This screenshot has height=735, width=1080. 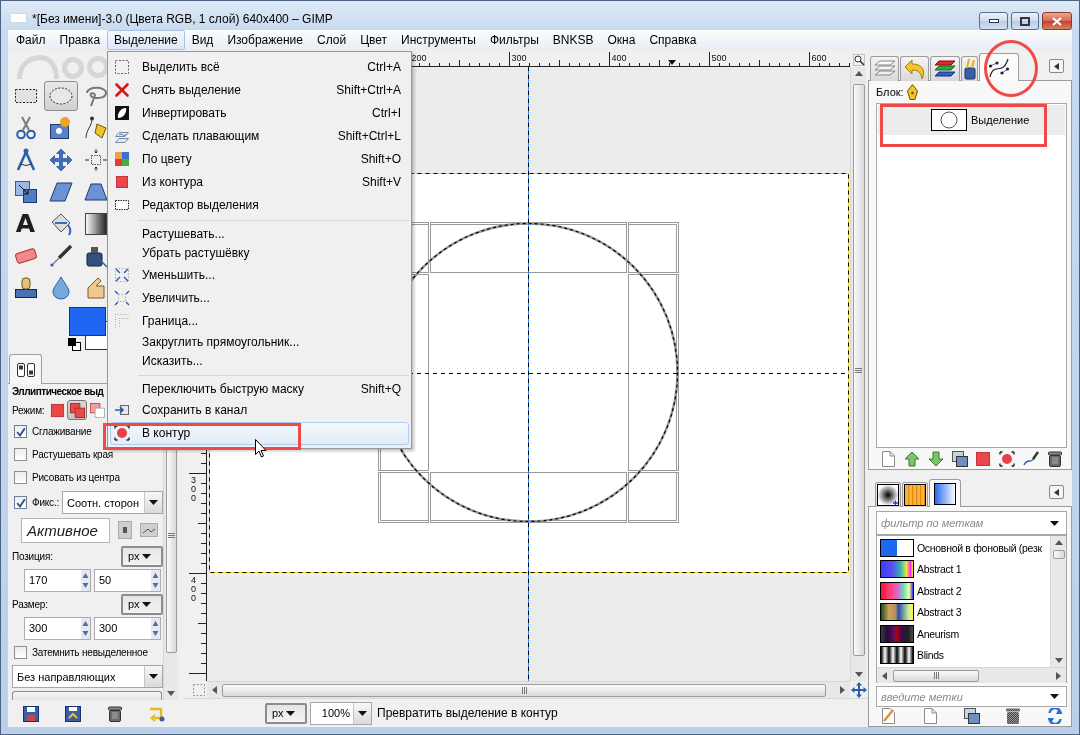 What do you see at coordinates (259, 158) in the screenshot?
I see `menu-item: По цвету Shift+O` at bounding box center [259, 158].